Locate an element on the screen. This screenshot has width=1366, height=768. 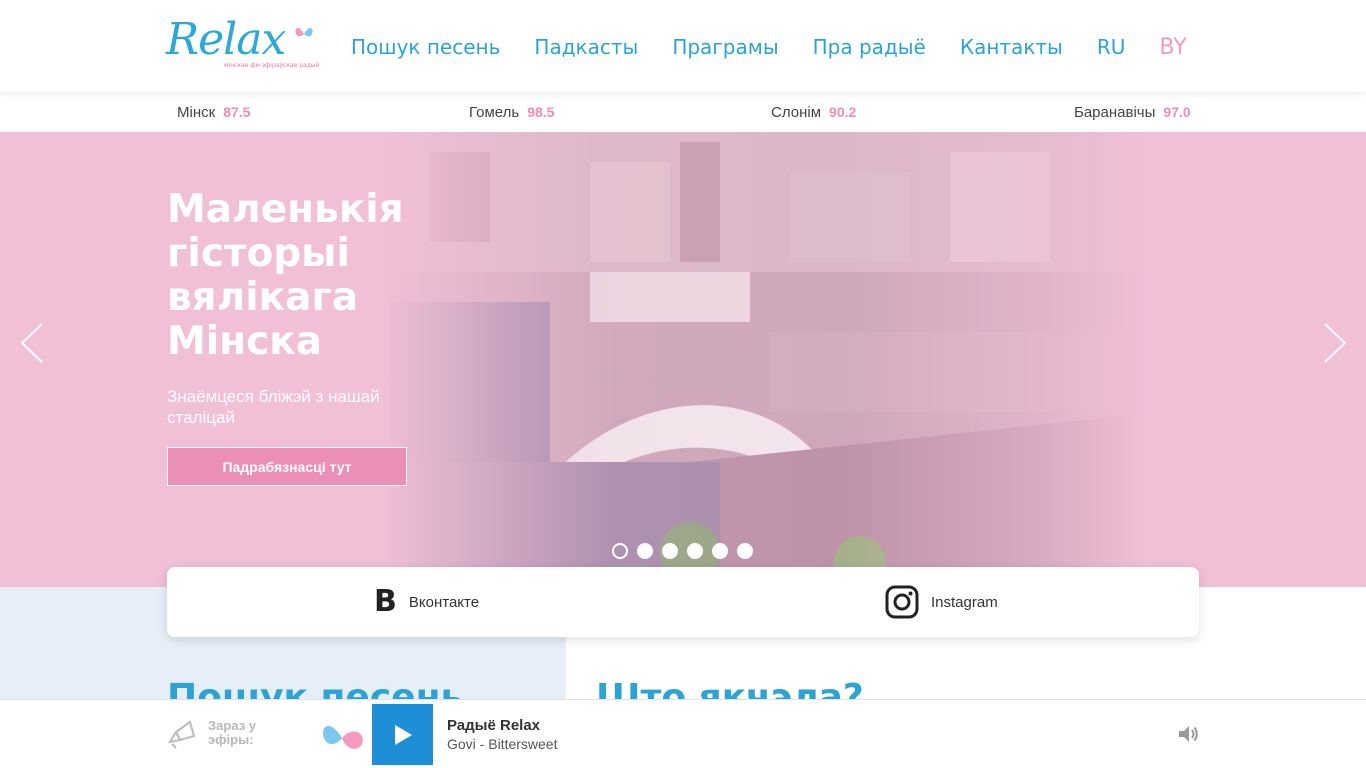
play-icon is located at coordinates (403, 734).